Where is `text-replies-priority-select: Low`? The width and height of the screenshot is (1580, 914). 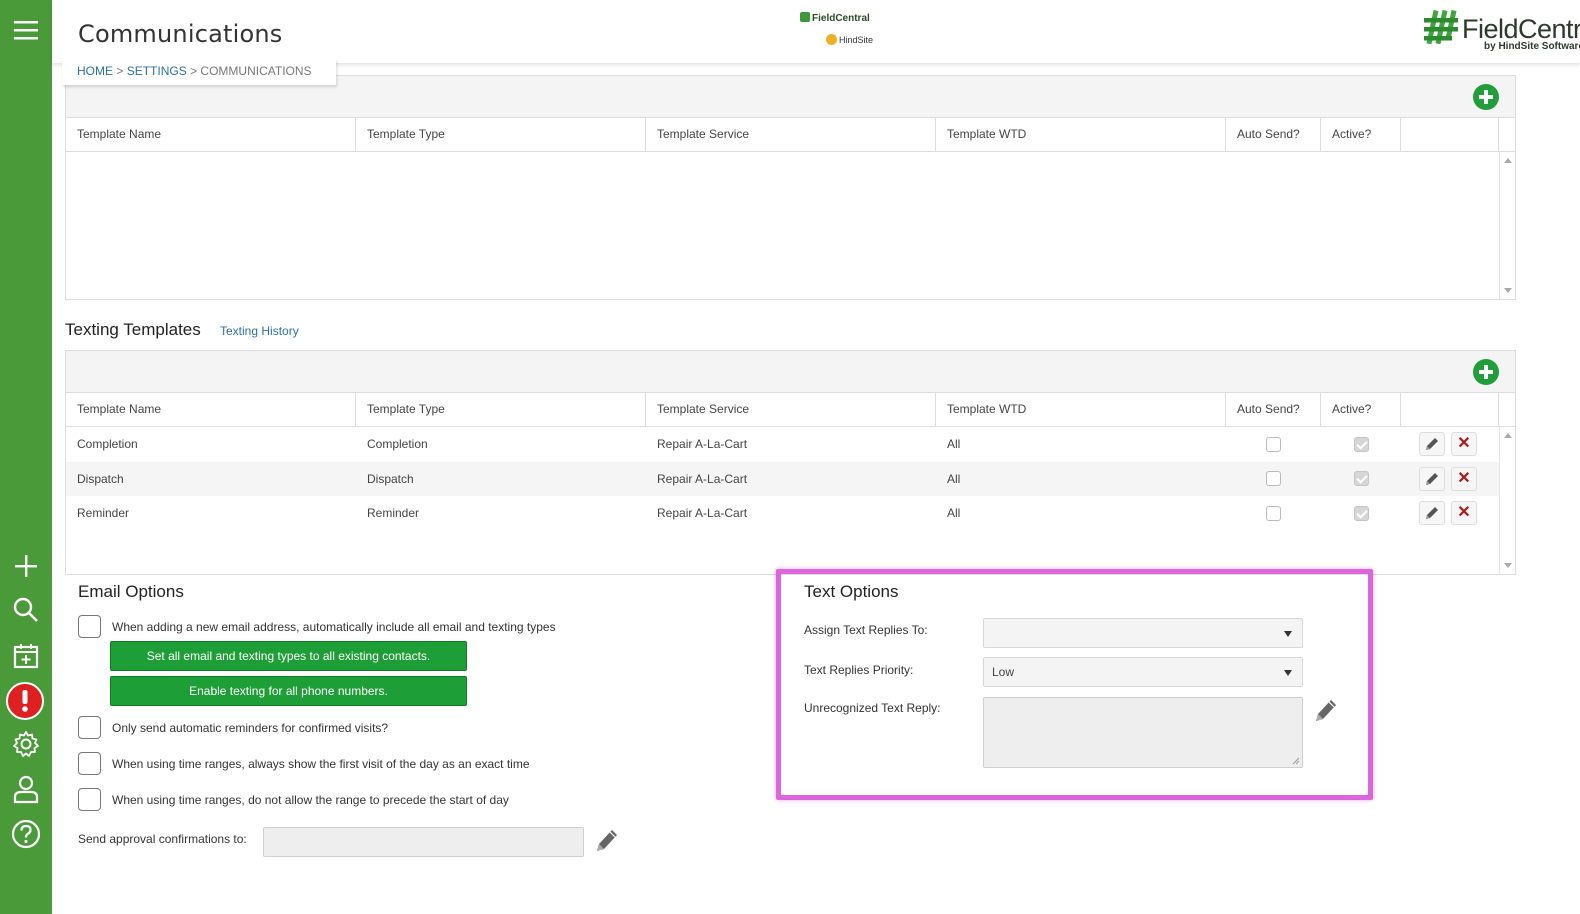
text-replies-priority-select: Low is located at coordinates (1143, 672).